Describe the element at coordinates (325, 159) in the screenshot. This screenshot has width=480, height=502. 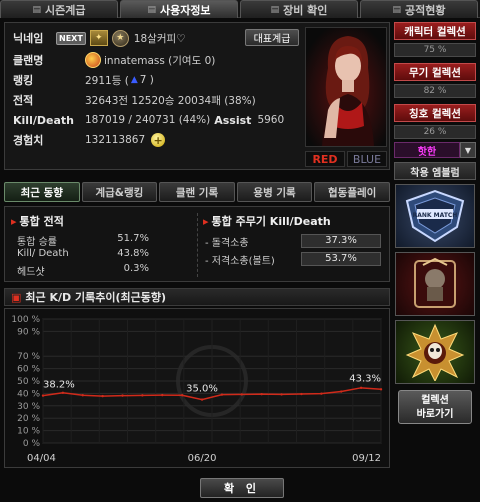
I see `team-red-button: RED` at that location.